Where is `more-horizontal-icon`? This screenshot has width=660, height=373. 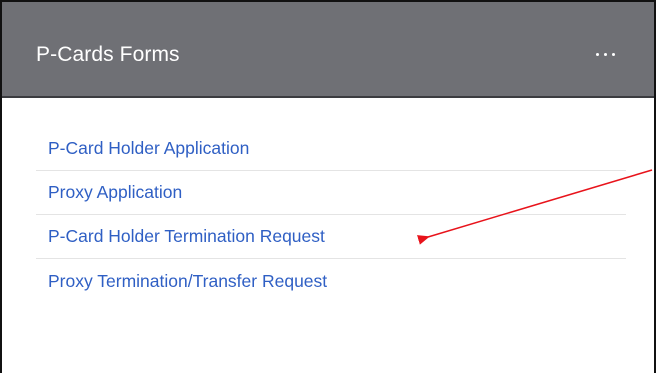
more-horizontal-icon is located at coordinates (605, 54).